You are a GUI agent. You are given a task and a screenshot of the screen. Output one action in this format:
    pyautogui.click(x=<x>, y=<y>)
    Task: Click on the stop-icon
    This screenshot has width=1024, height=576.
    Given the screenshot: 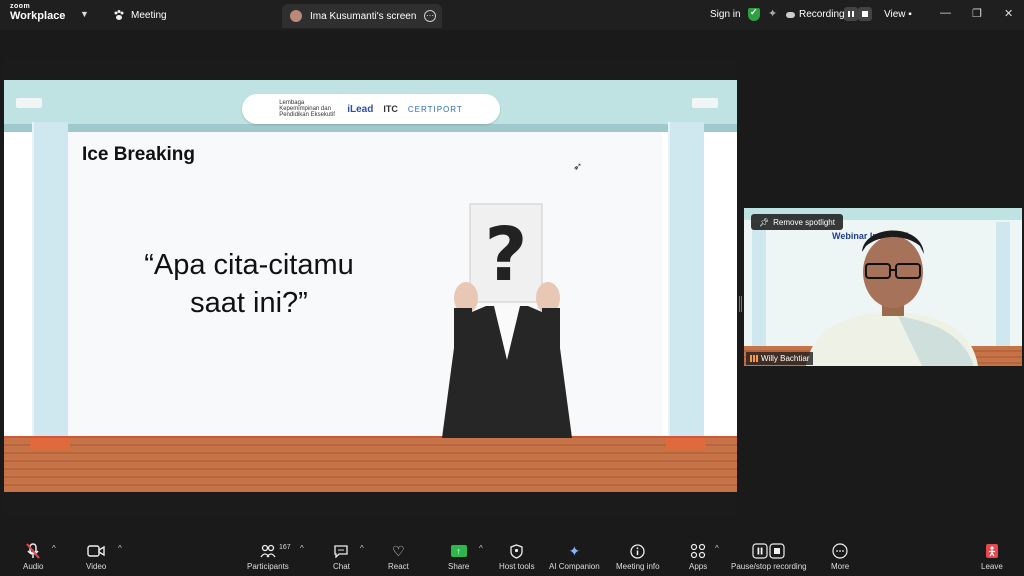 What is the action you would take?
    pyautogui.click(x=865, y=14)
    